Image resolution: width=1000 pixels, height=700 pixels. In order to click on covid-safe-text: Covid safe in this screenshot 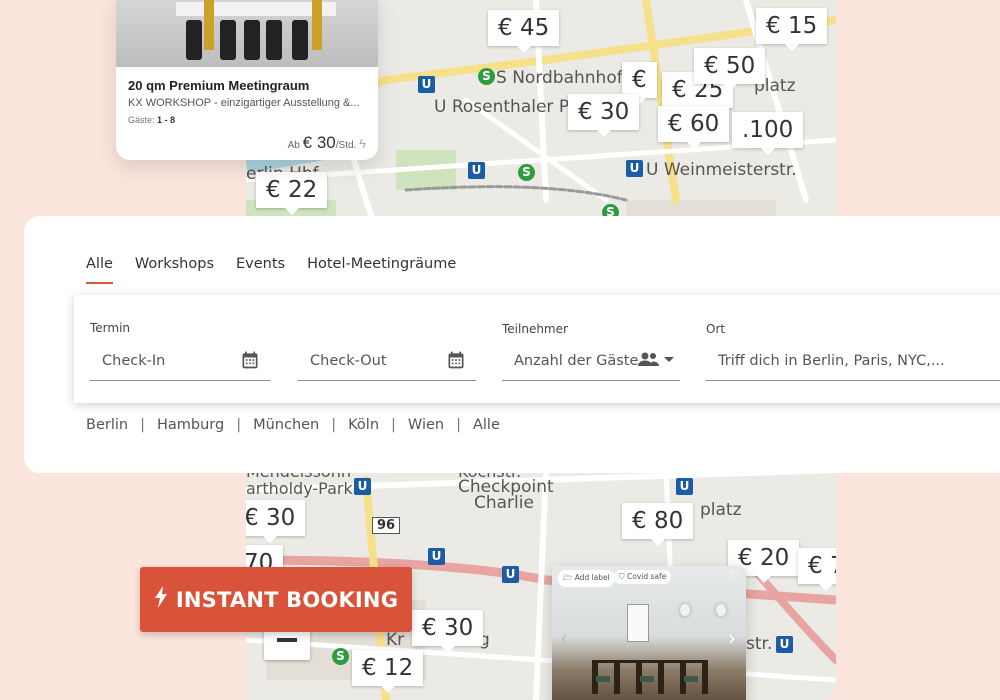, I will do `click(647, 576)`.